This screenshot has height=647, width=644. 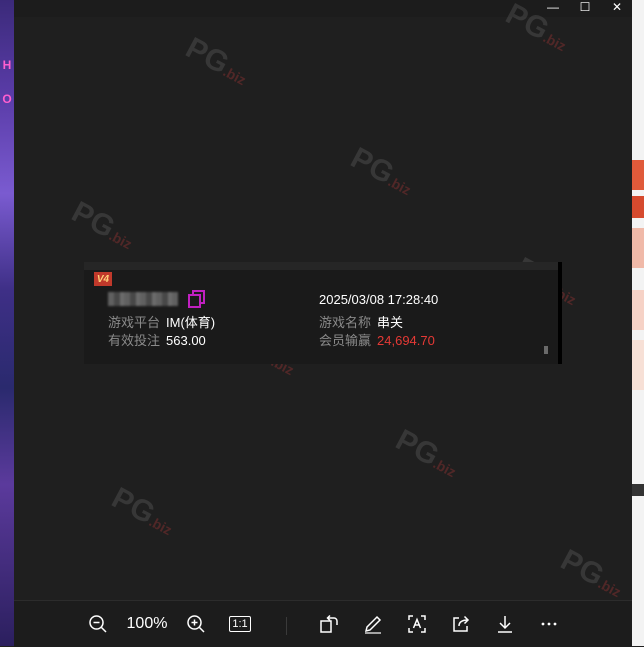 I want to click on download-icon, so click(x=505, y=624).